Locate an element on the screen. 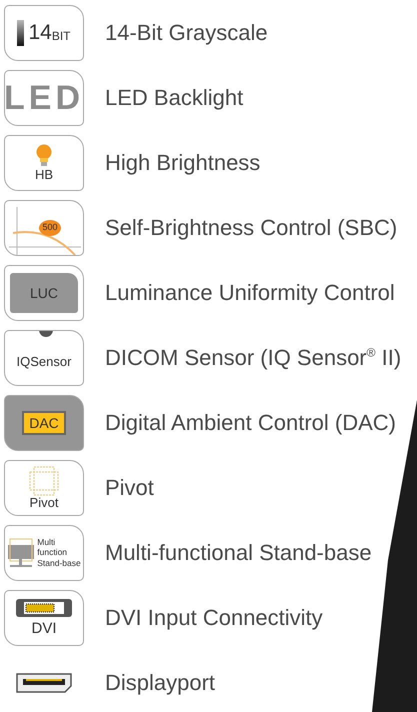 Image resolution: width=417 pixels, height=712 pixels. icon-label: 14 is located at coordinates (40, 32).